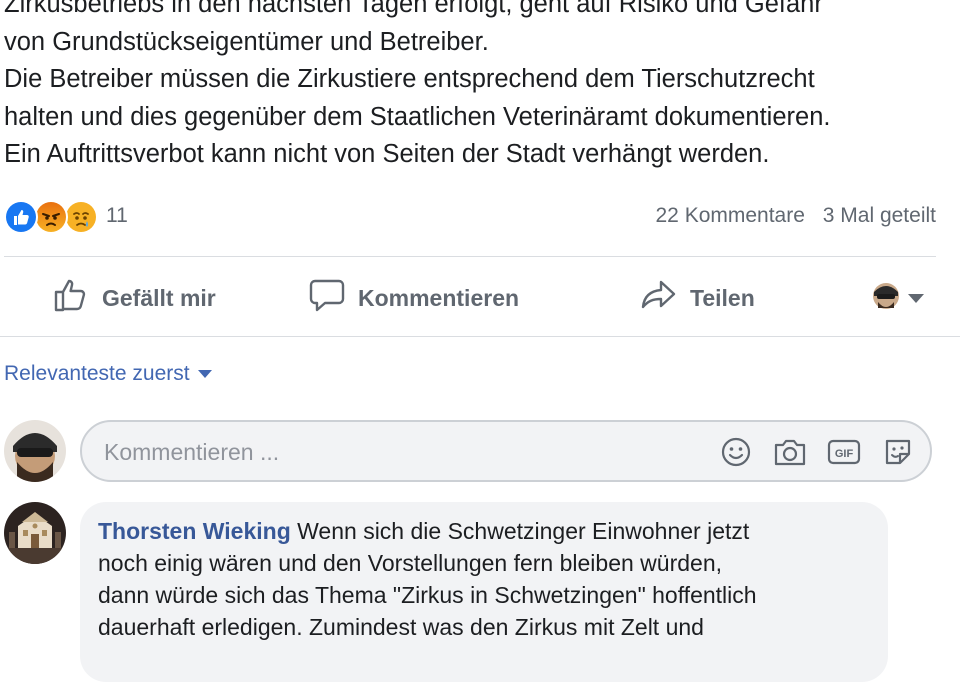 Image resolution: width=960 pixels, height=682 pixels. I want to click on speech-bubble-icon, so click(333, 298).